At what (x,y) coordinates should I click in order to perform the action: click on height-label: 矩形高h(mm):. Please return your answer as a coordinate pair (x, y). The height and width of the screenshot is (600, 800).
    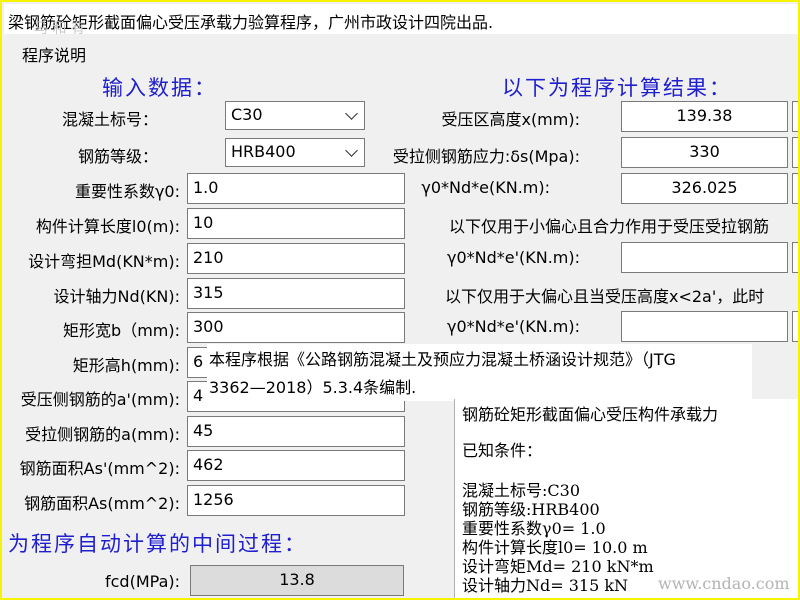
    Looking at the image, I should click on (126, 365).